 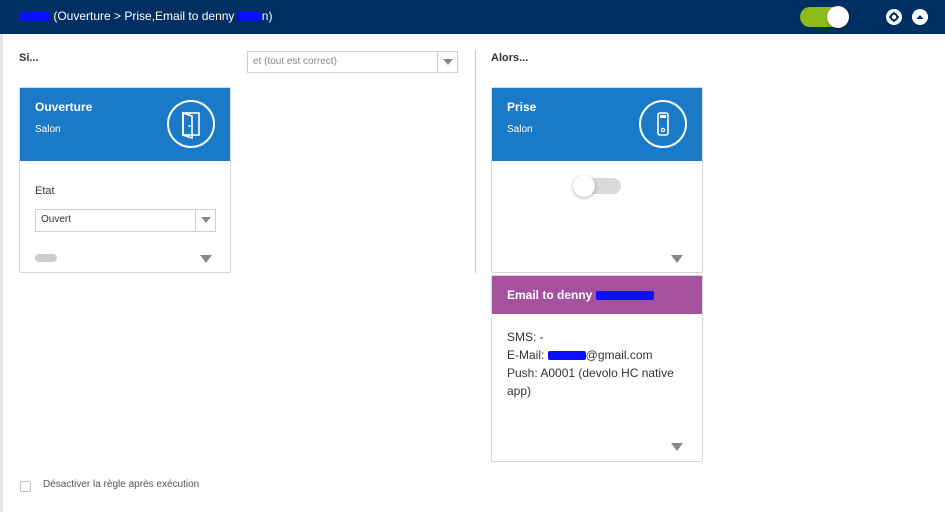 I want to click on card-header: Email to denny, so click(x=597, y=295).